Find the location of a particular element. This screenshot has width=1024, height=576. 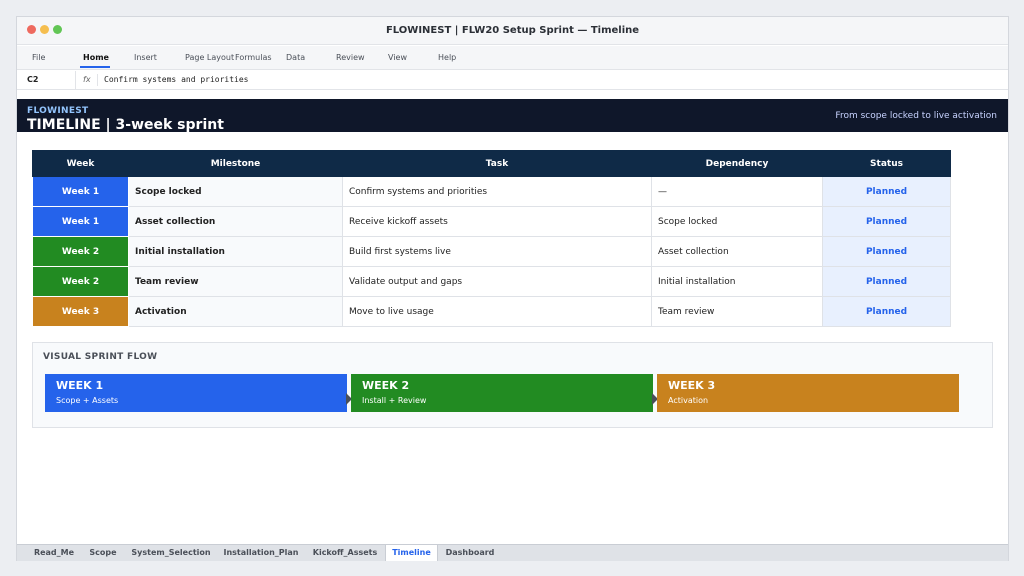

dependency-cell: Initial installation is located at coordinates (737, 281).